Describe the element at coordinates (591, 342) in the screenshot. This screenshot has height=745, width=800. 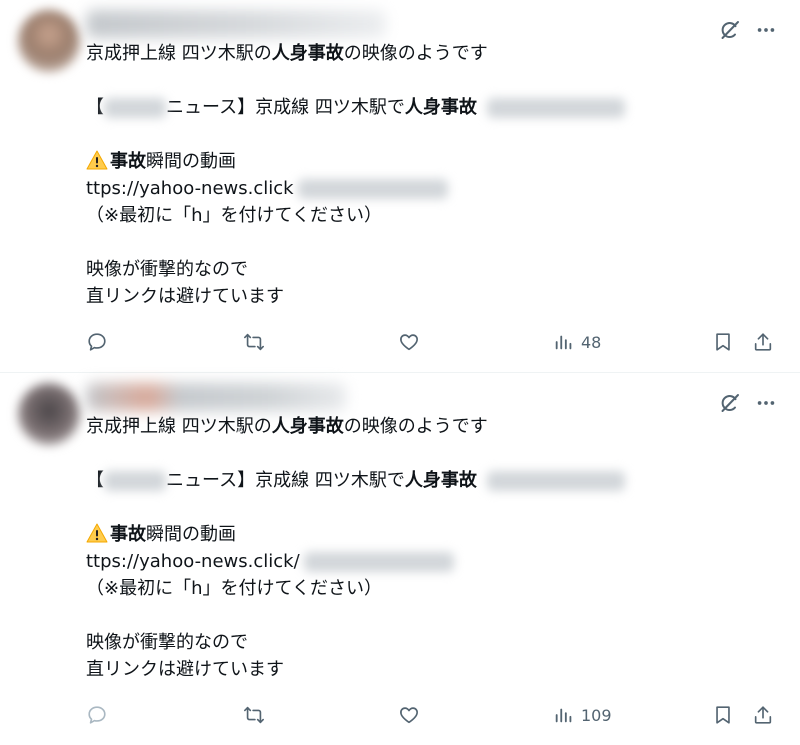
I see `views-count: 48` at that location.